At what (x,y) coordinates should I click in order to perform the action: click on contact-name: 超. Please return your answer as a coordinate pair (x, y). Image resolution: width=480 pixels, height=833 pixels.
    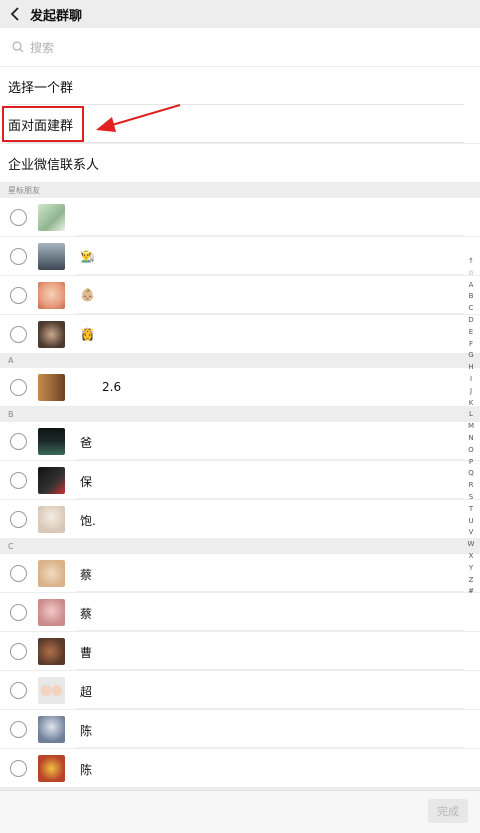
    Looking at the image, I should click on (86, 692).